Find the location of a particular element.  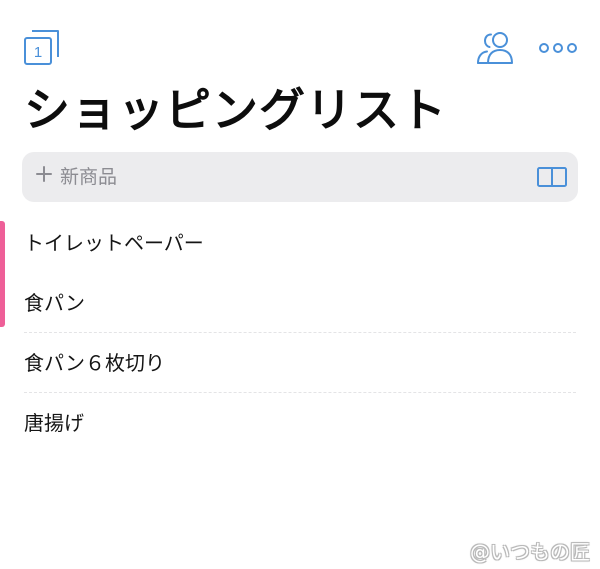

watermark: @いつもの匠 is located at coordinates (530, 552).